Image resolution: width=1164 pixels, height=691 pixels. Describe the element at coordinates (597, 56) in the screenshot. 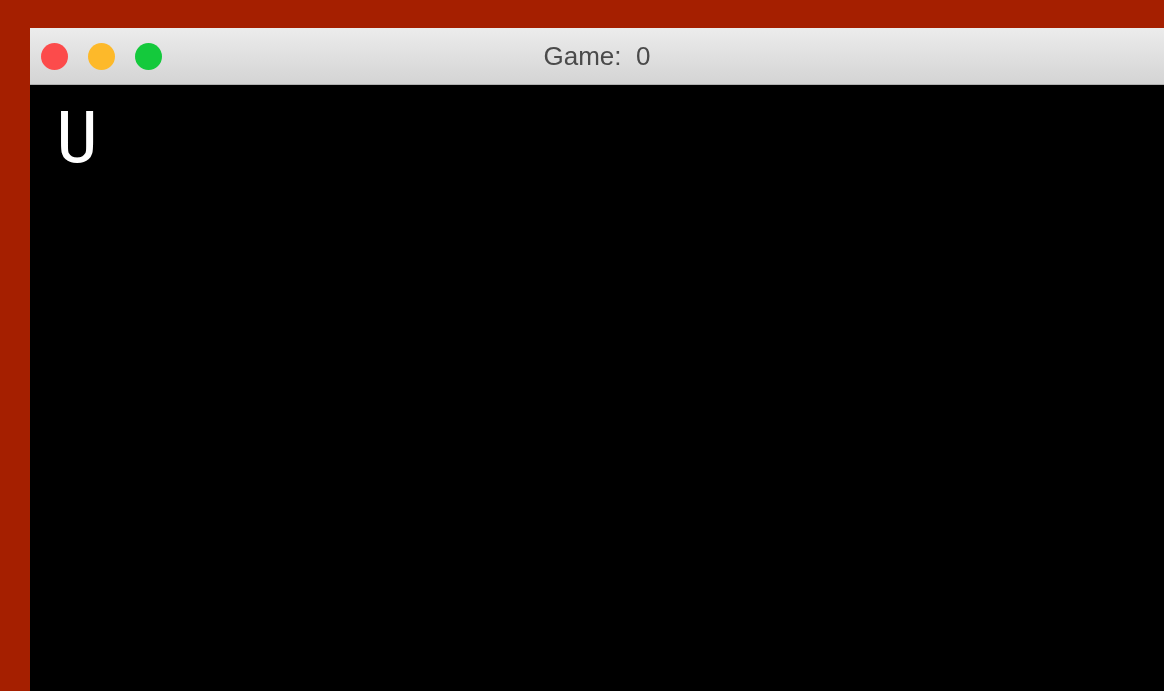

I see `window-title: Game: 0` at that location.